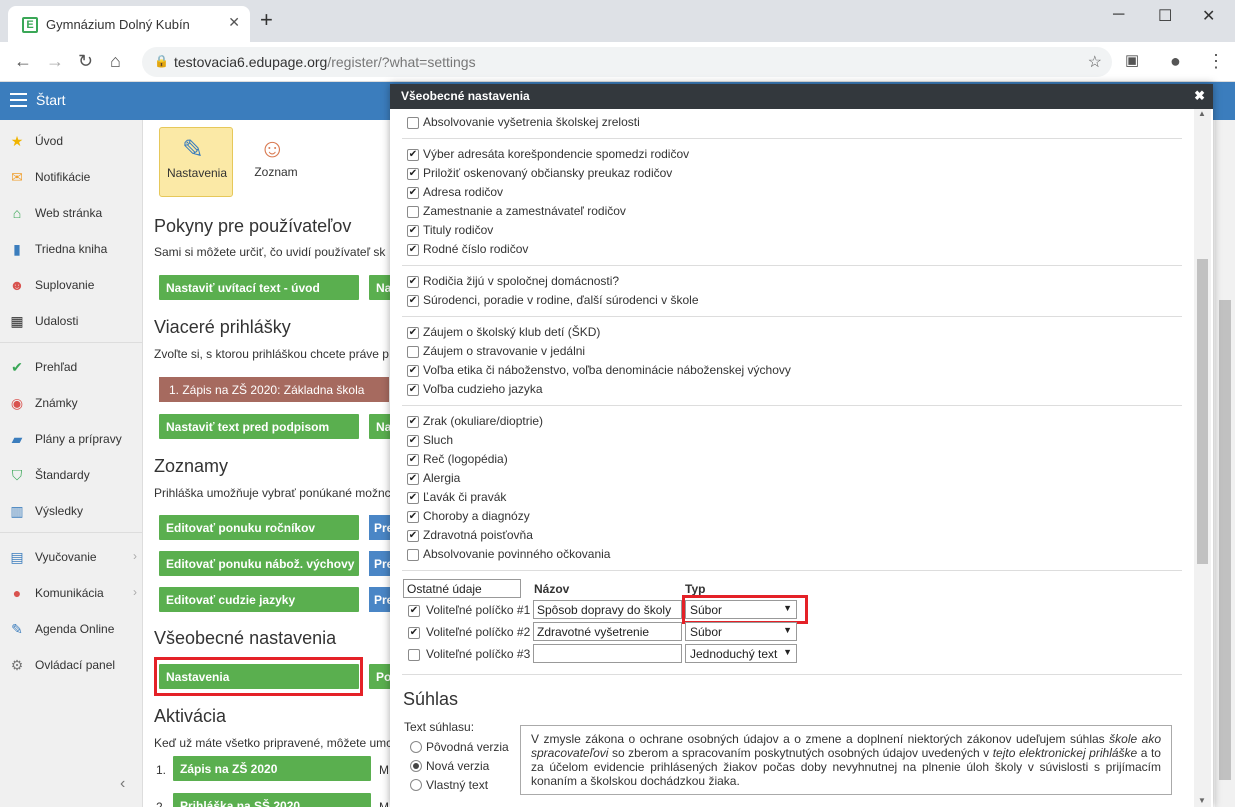 The width and height of the screenshot is (1235, 807). What do you see at coordinates (62, 475) in the screenshot?
I see `sidebar-item-label: Štandardy` at bounding box center [62, 475].